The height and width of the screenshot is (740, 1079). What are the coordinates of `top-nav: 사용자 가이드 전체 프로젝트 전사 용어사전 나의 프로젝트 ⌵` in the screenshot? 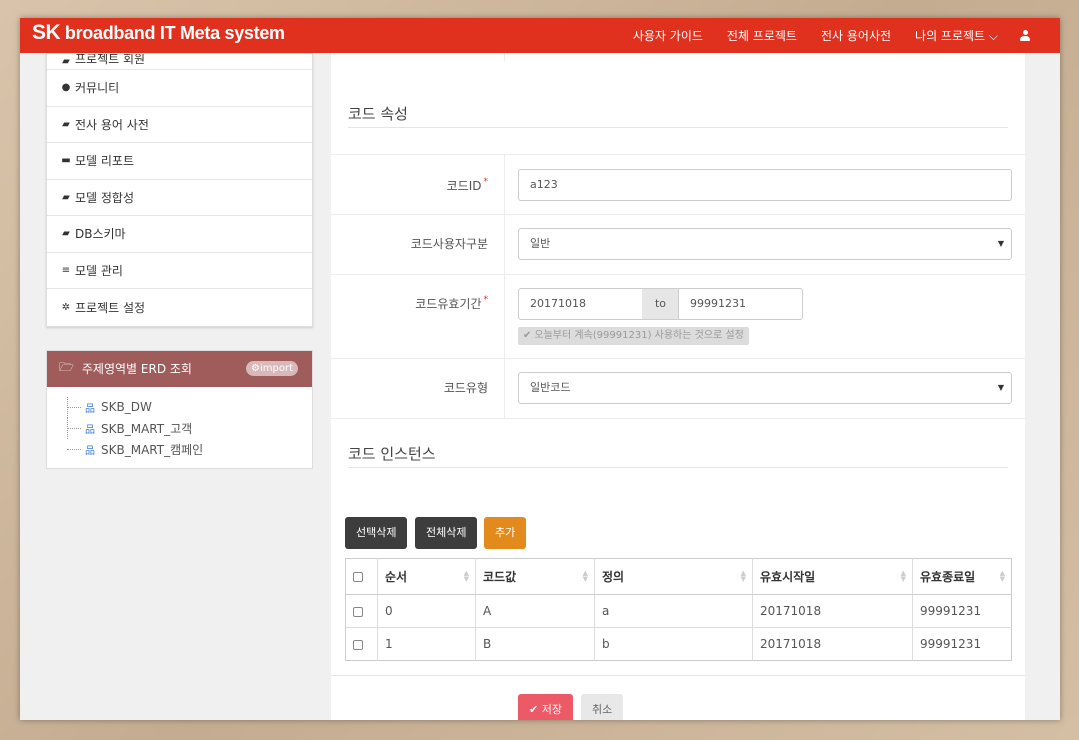 It's located at (819, 35).